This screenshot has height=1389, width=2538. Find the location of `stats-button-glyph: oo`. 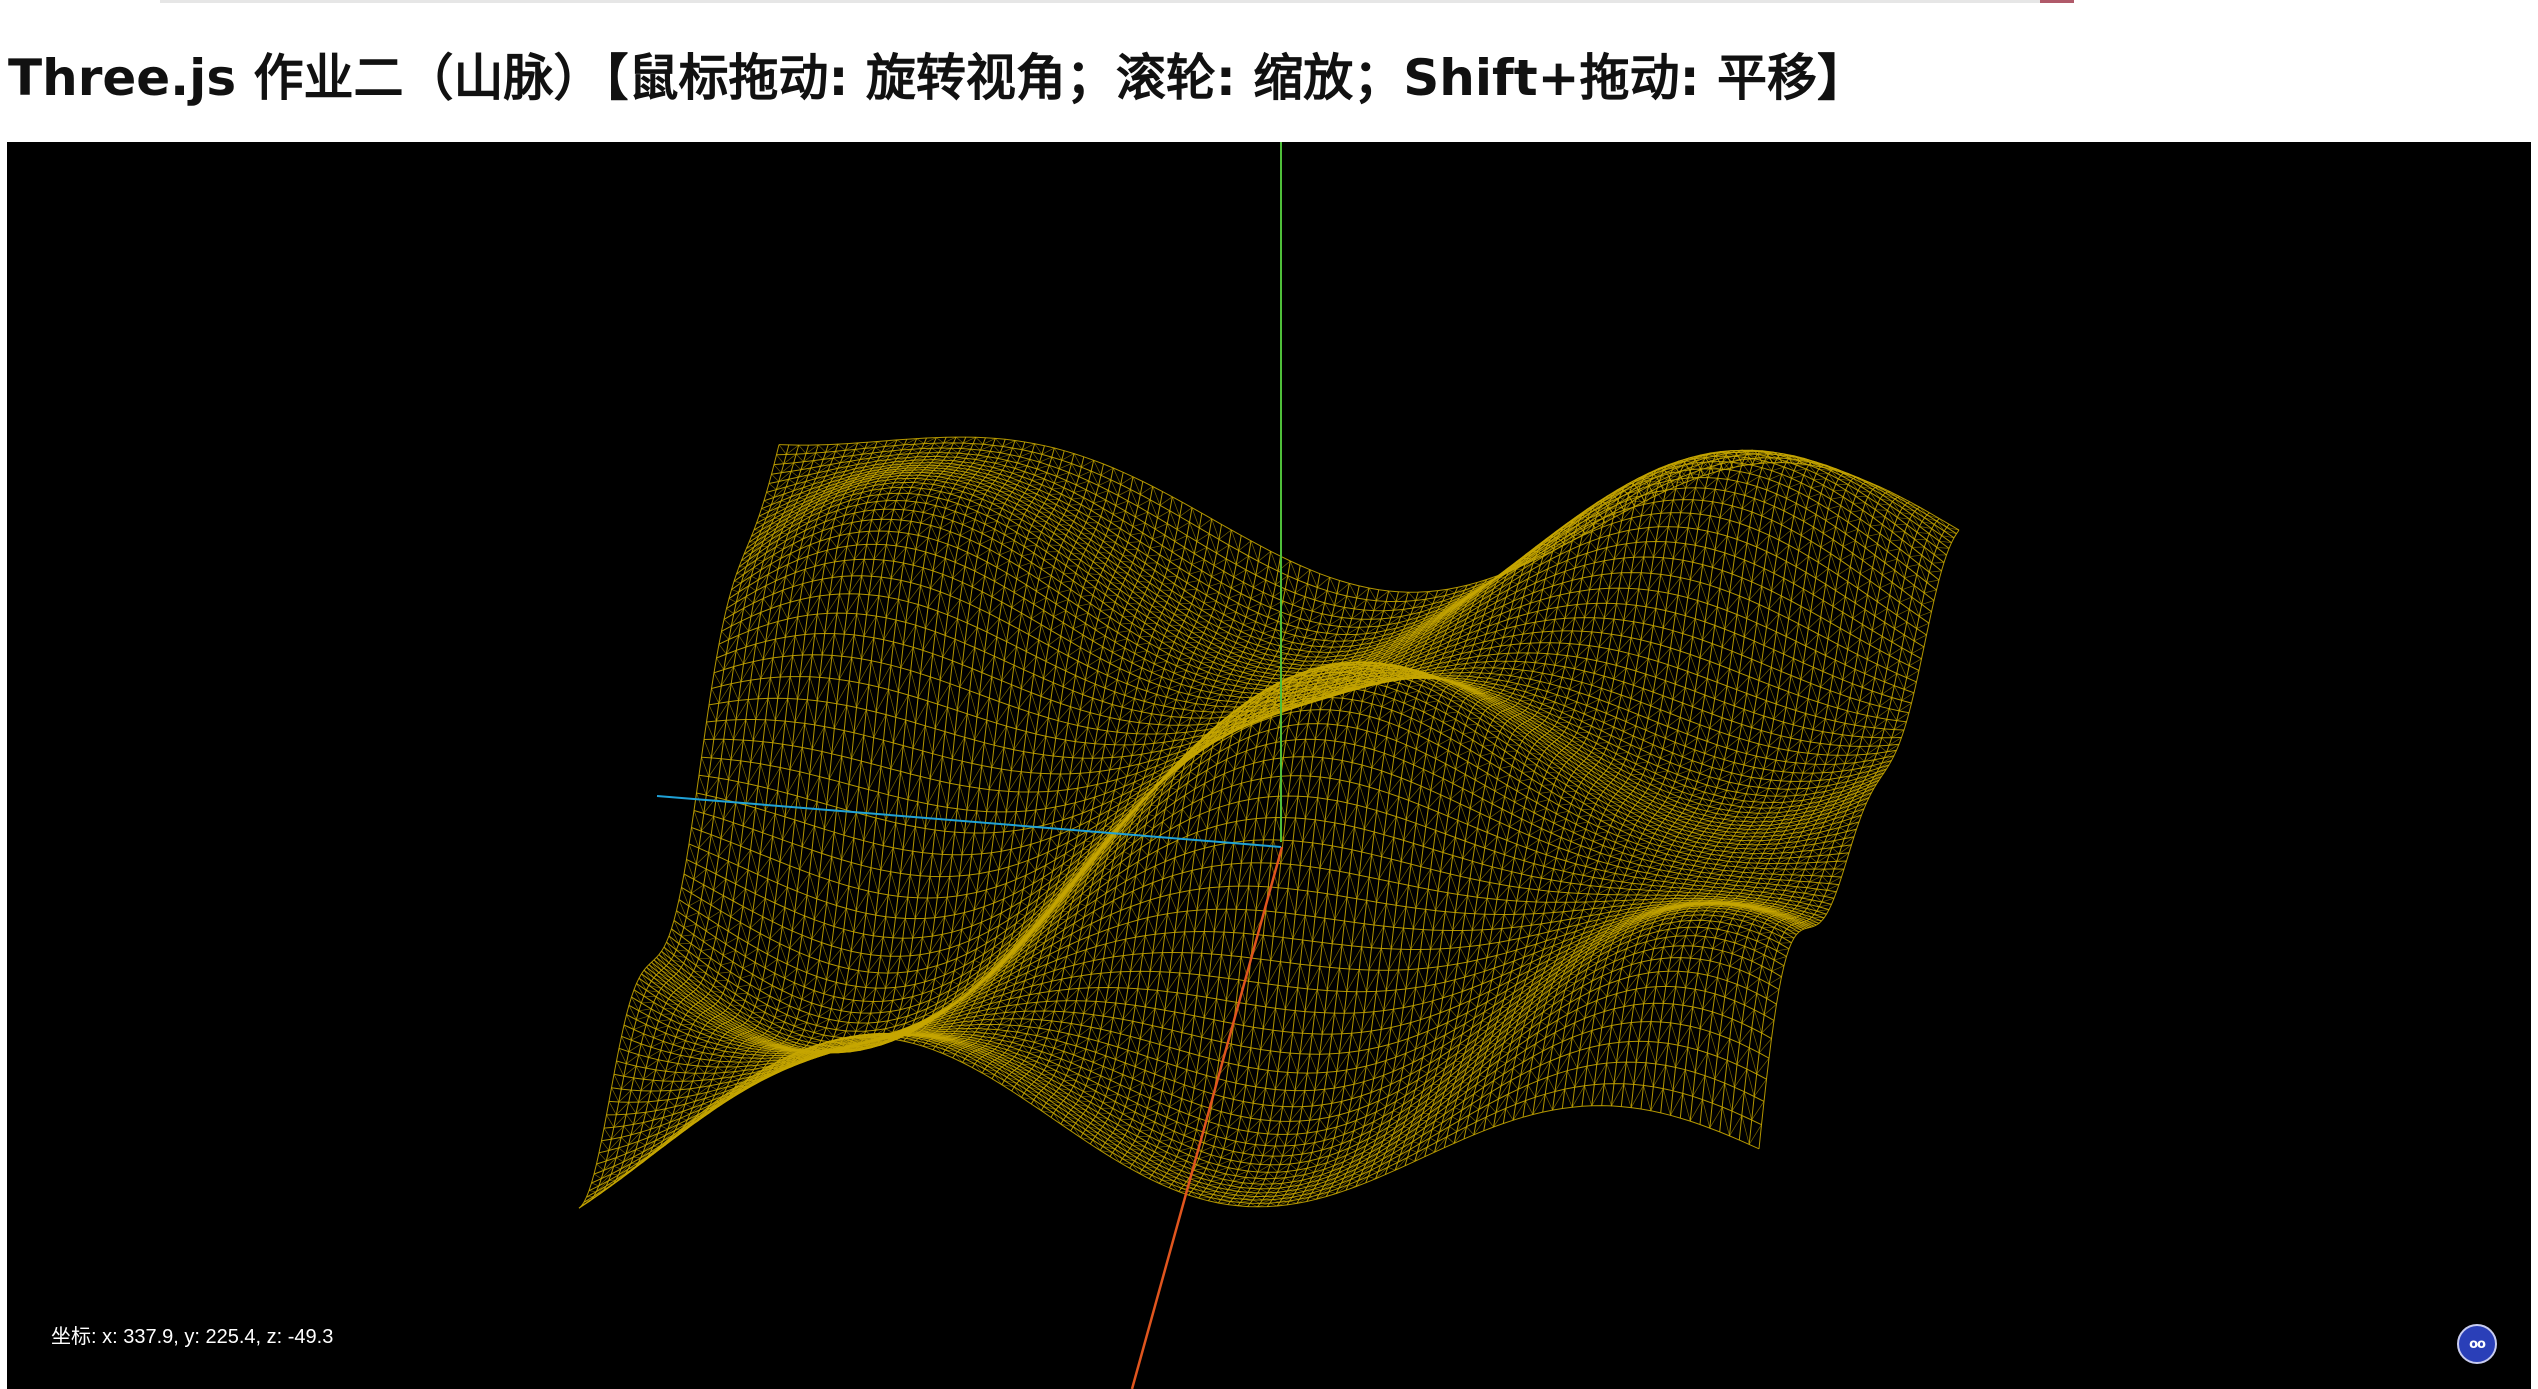

stats-button-glyph: oo is located at coordinates (2477, 1344).